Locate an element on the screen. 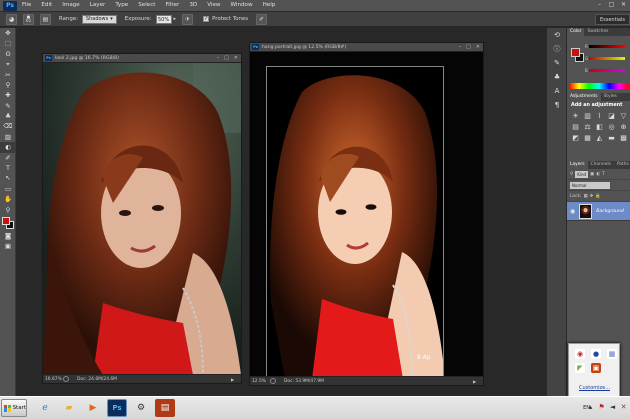 This screenshot has height=419, width=630. maximize-button: □ is located at coordinates (611, 5).